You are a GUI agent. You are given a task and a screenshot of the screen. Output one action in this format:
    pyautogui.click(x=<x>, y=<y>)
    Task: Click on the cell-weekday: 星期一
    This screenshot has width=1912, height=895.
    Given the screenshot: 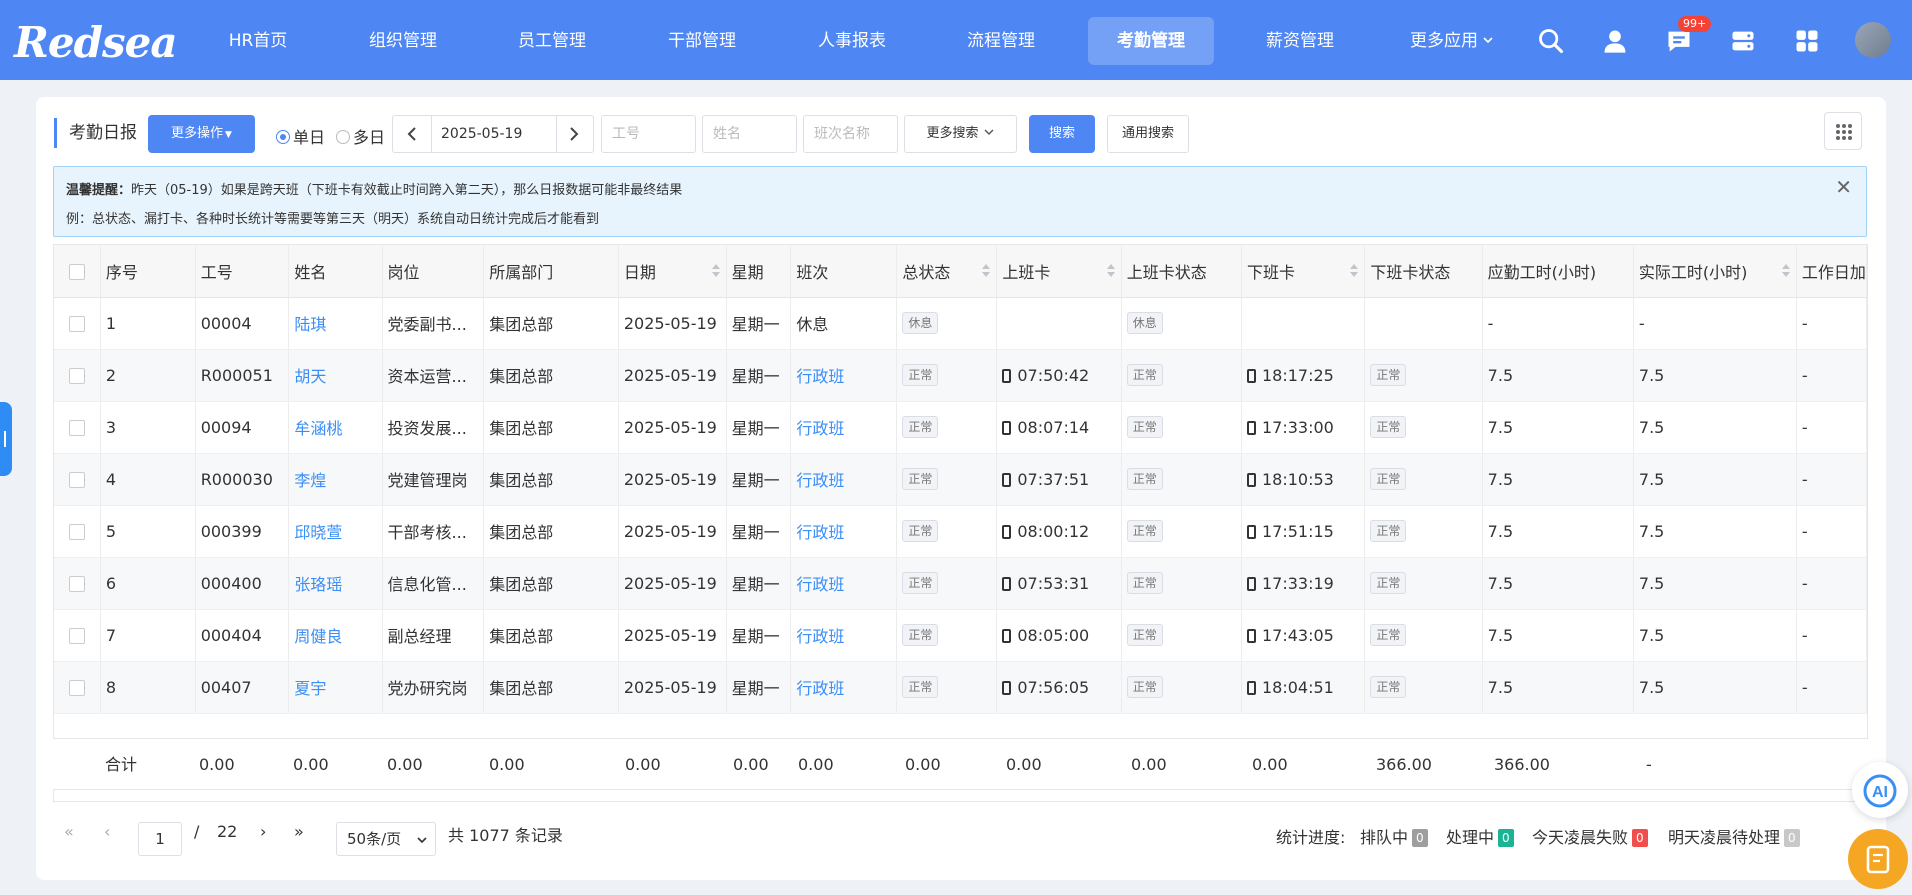 What is the action you would take?
    pyautogui.click(x=759, y=635)
    